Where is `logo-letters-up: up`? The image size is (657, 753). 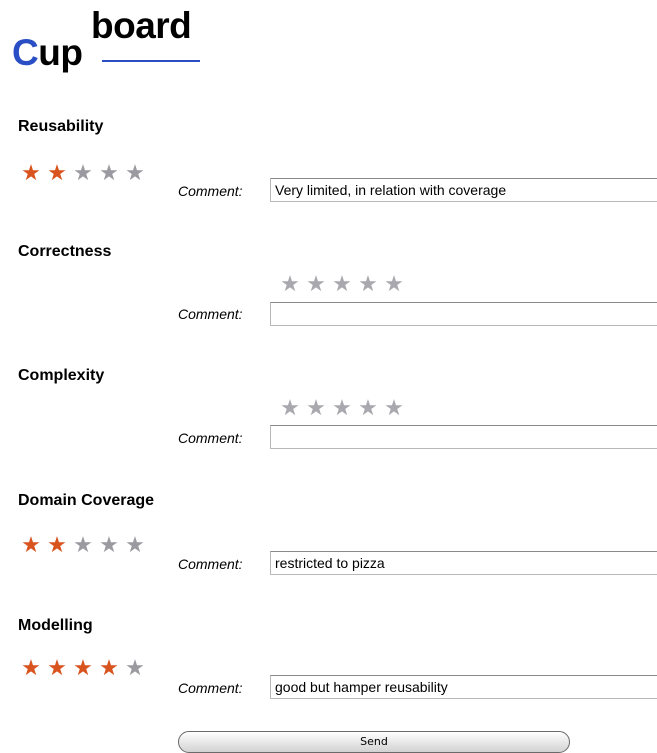 logo-letters-up: up is located at coordinates (60, 52).